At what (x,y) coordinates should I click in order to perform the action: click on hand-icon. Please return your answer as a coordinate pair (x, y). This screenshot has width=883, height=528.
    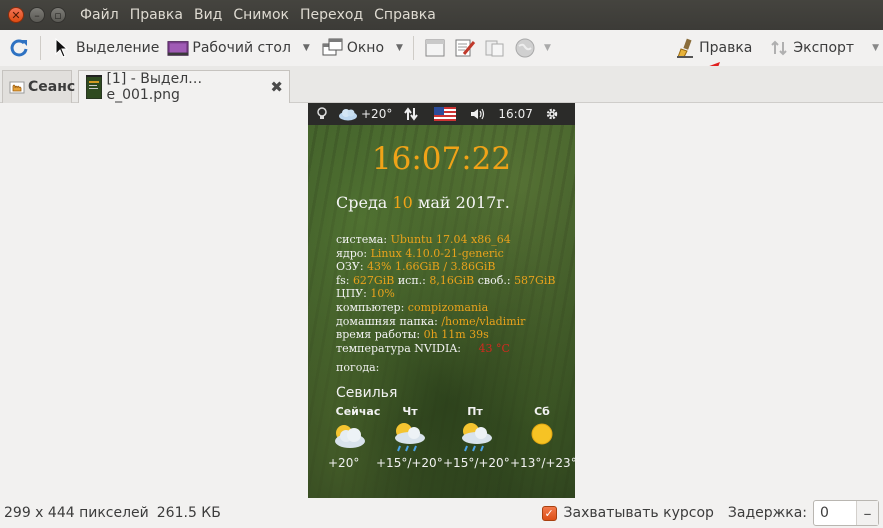
    Looking at the image, I should click on (17, 87).